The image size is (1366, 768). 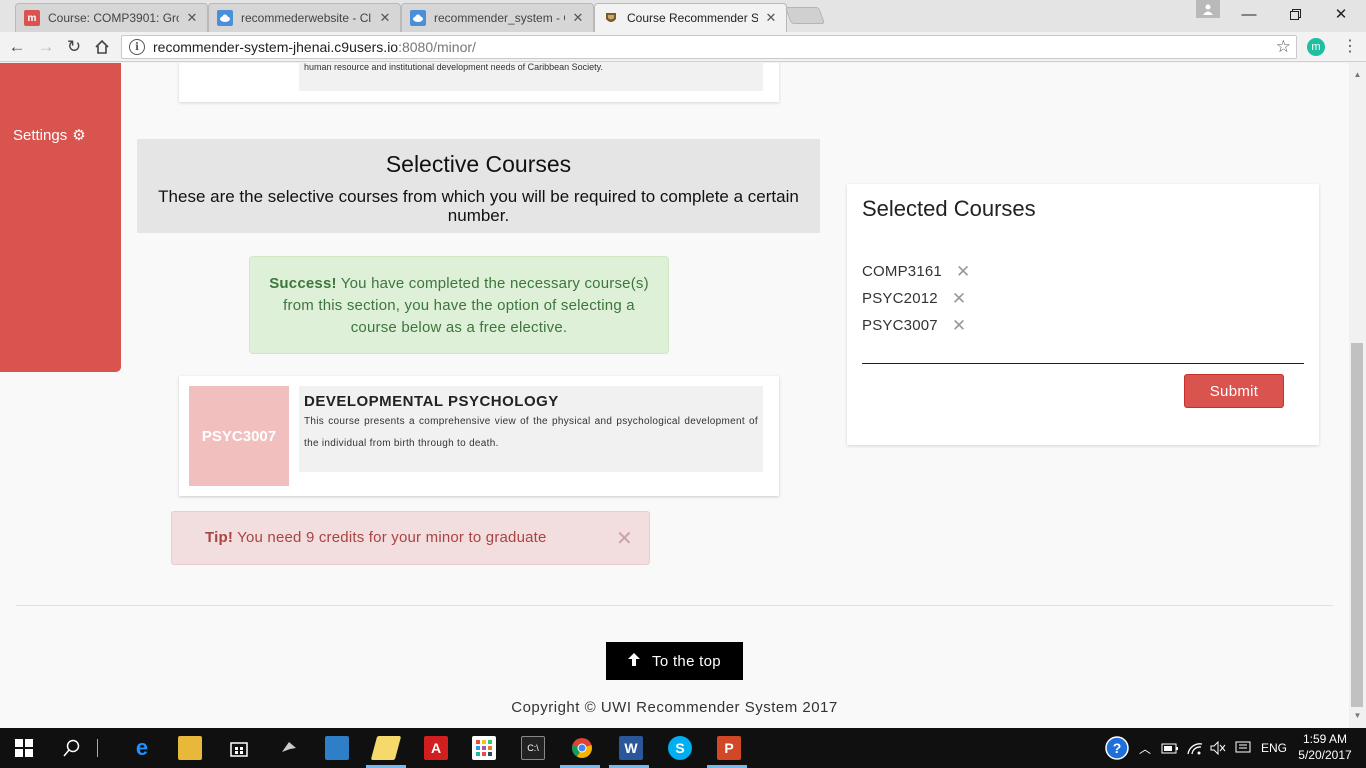 I want to click on uwi-crest-icon, so click(x=611, y=18).